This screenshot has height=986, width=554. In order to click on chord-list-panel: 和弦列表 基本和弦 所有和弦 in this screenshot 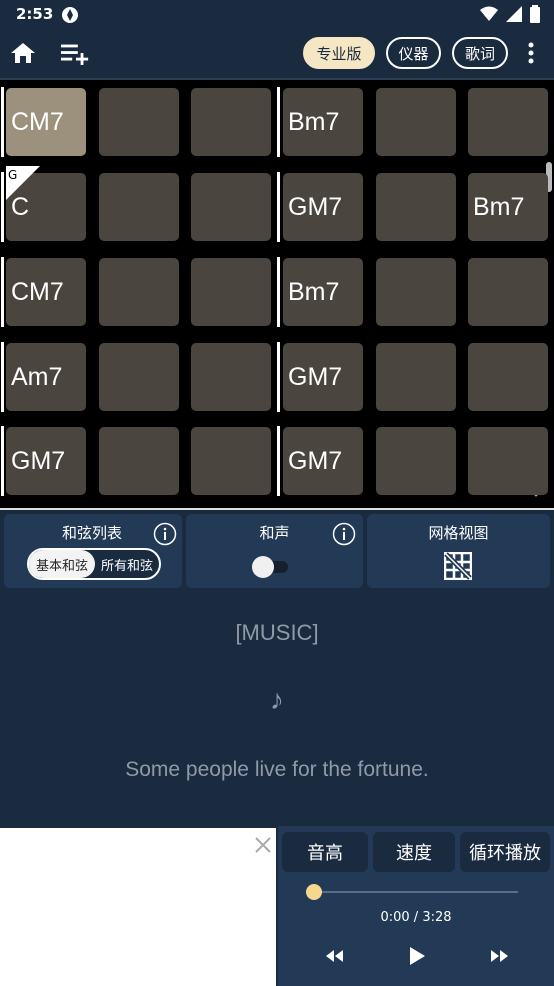, I will do `click(93, 551)`.